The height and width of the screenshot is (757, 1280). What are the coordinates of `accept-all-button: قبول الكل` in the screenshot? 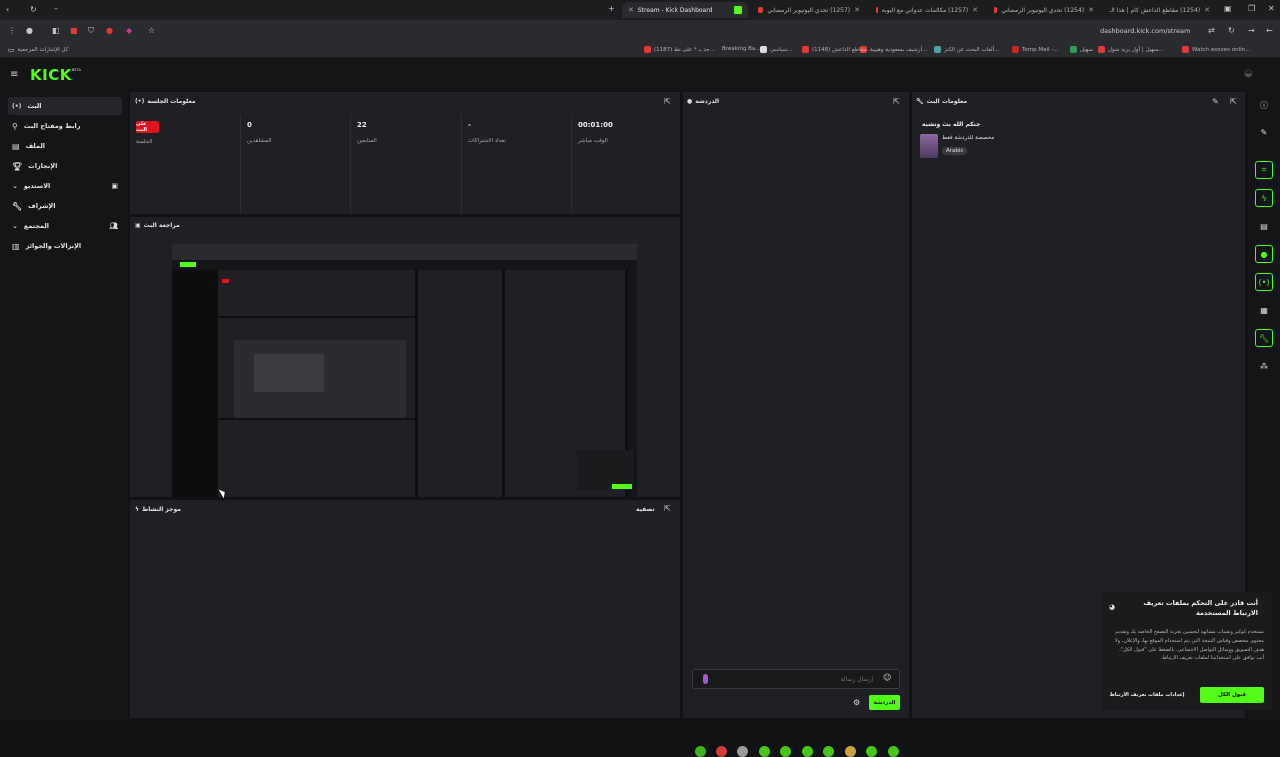 It's located at (1232, 695).